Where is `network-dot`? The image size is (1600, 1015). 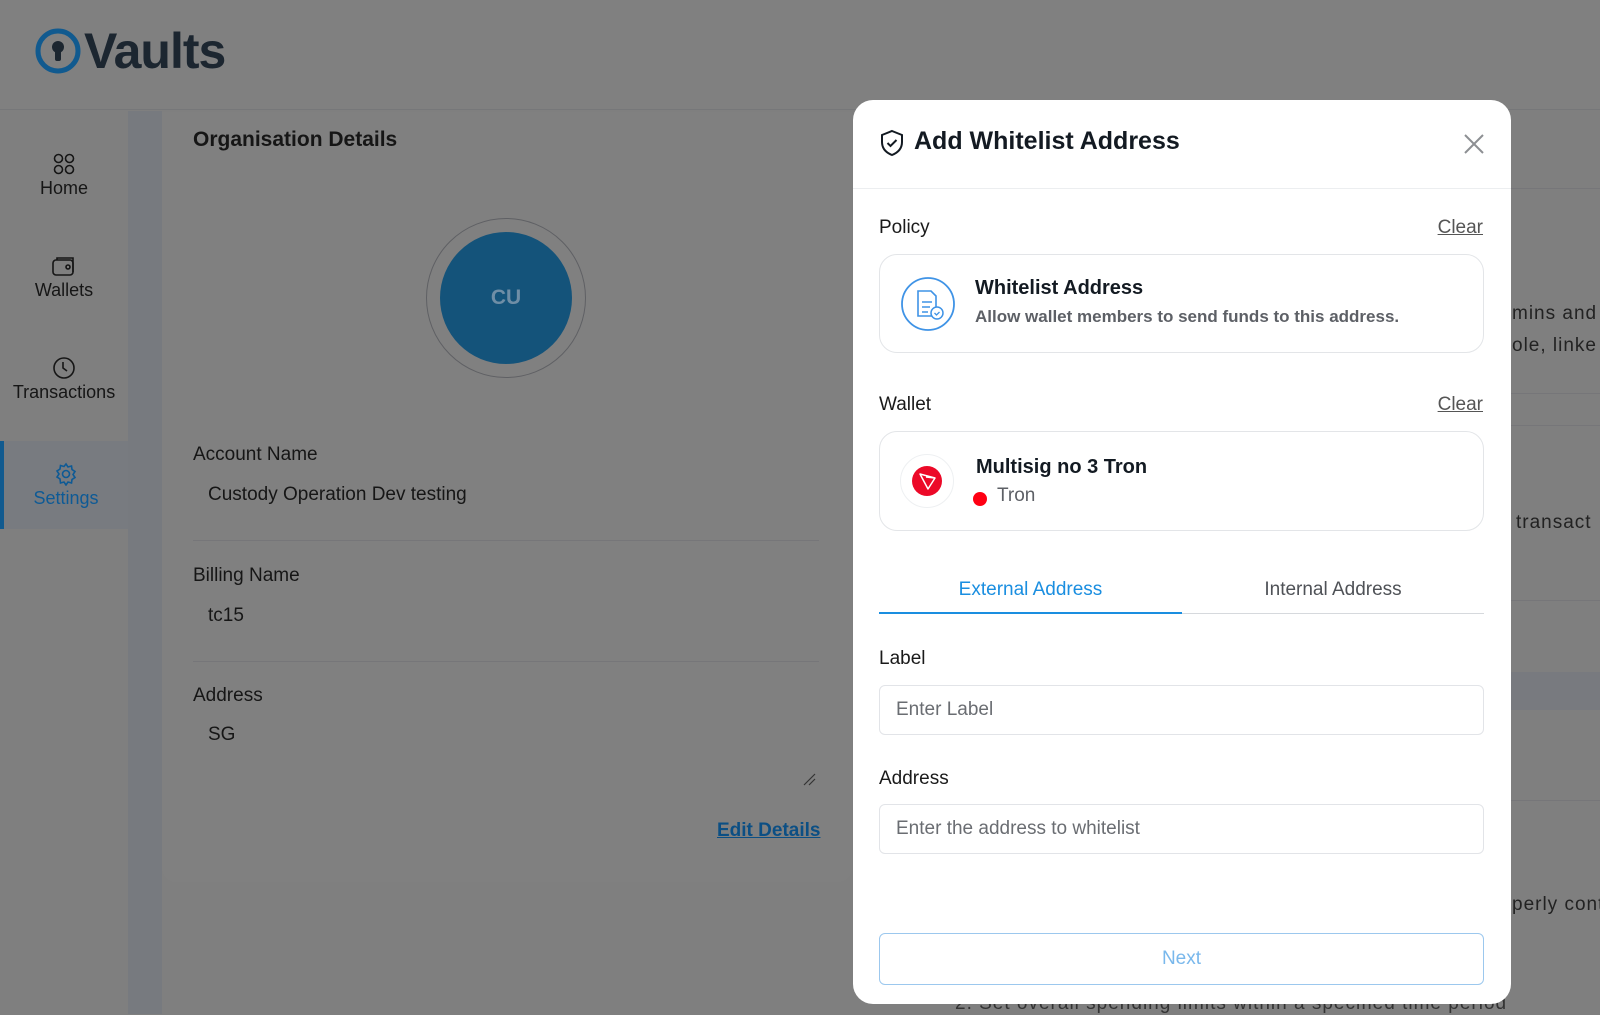
network-dot is located at coordinates (980, 499).